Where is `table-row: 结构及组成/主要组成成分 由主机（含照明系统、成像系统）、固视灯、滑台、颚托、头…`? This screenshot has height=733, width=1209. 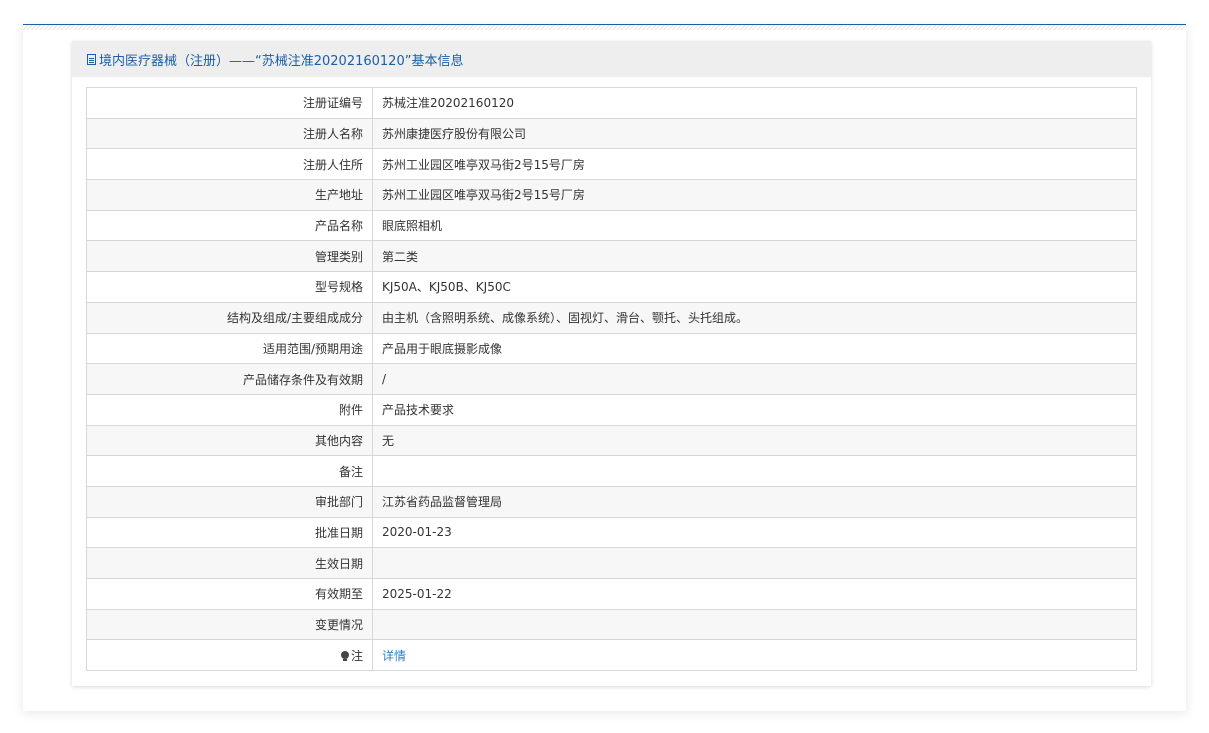 table-row: 结构及组成/主要组成成分 由主机（含照明系统、成像系统）、固视灯、滑台、颚托、头… is located at coordinates (611, 317).